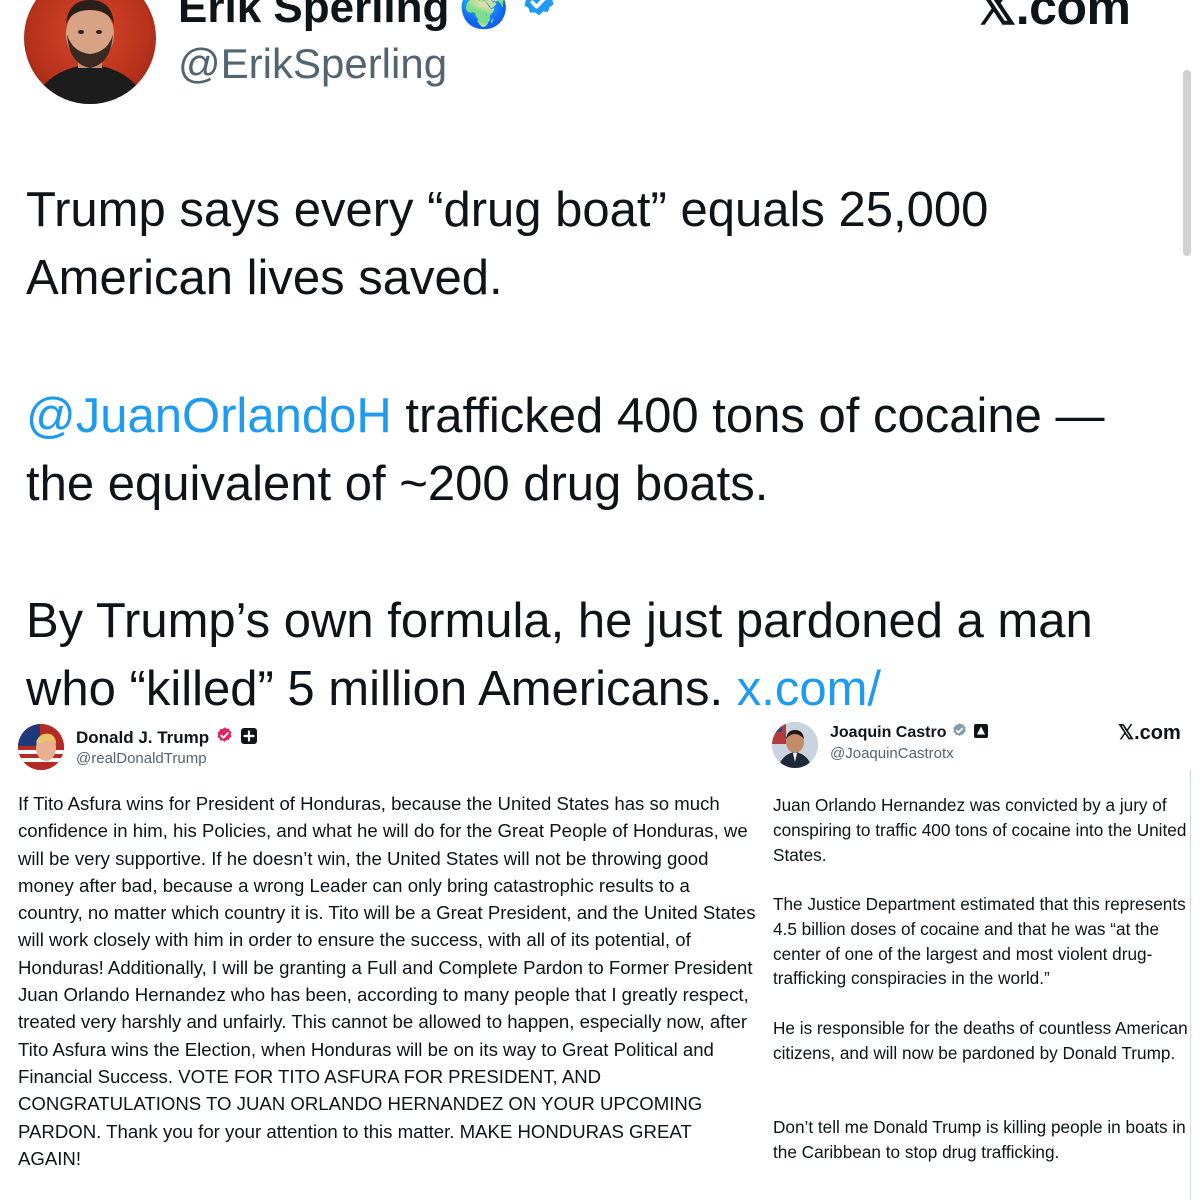 The image size is (1200, 1200). I want to click on mention-link: @JuanOrlandoH, so click(209, 416).